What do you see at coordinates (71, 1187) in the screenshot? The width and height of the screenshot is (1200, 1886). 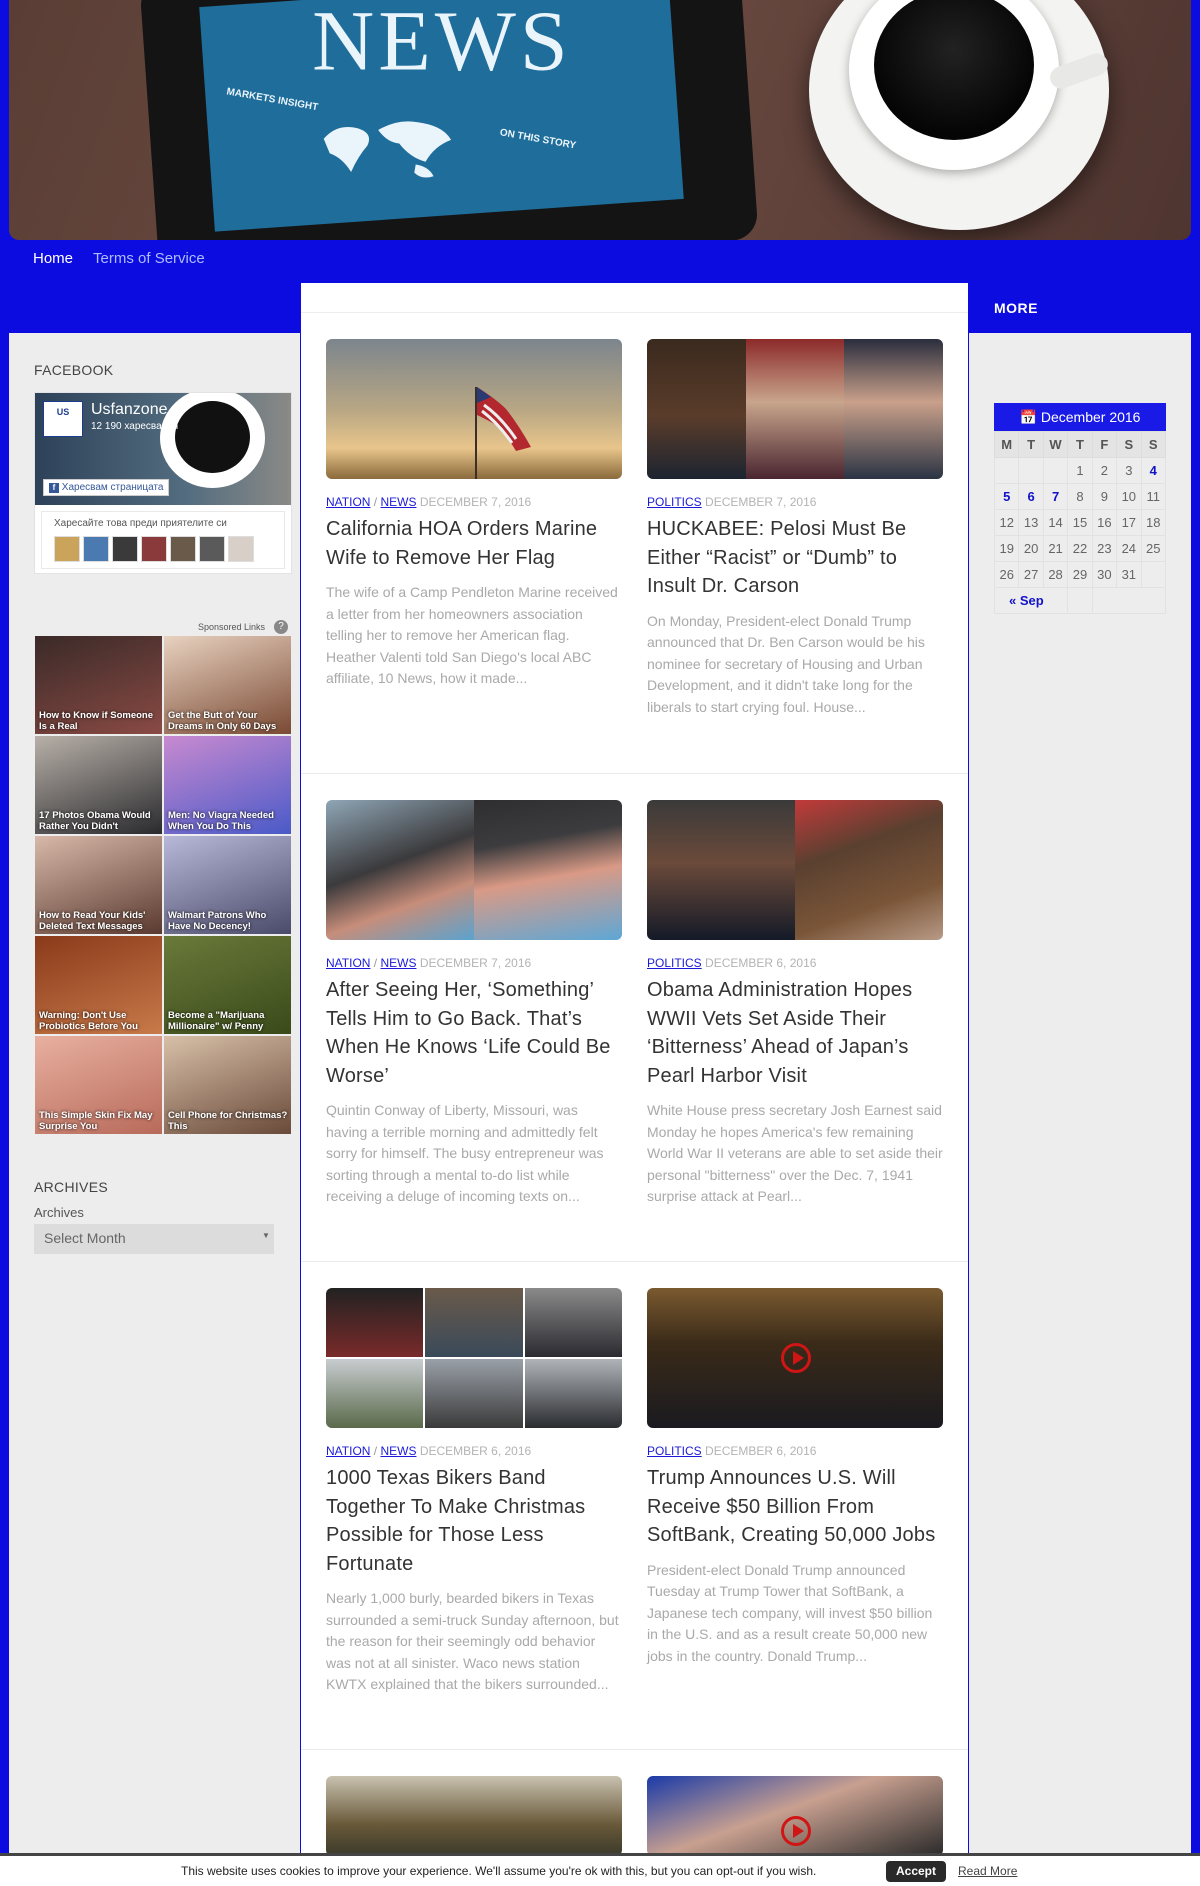 I see `archives-widget-title: ARCHIVES` at bounding box center [71, 1187].